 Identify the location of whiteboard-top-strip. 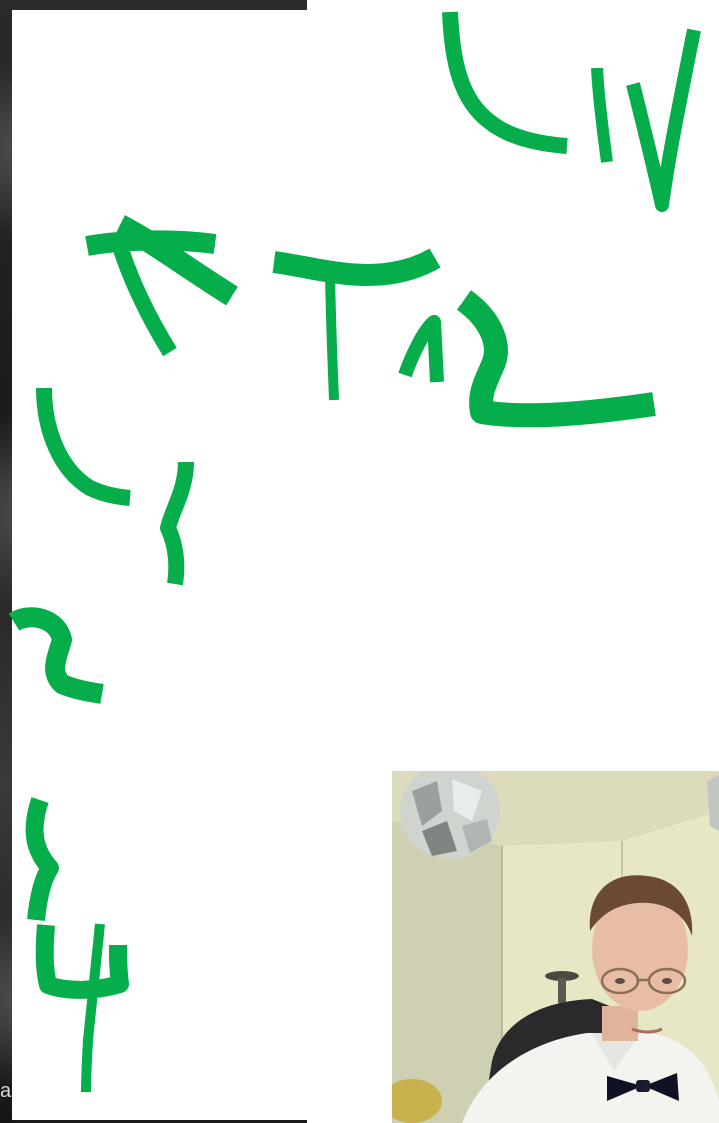
(513, 5).